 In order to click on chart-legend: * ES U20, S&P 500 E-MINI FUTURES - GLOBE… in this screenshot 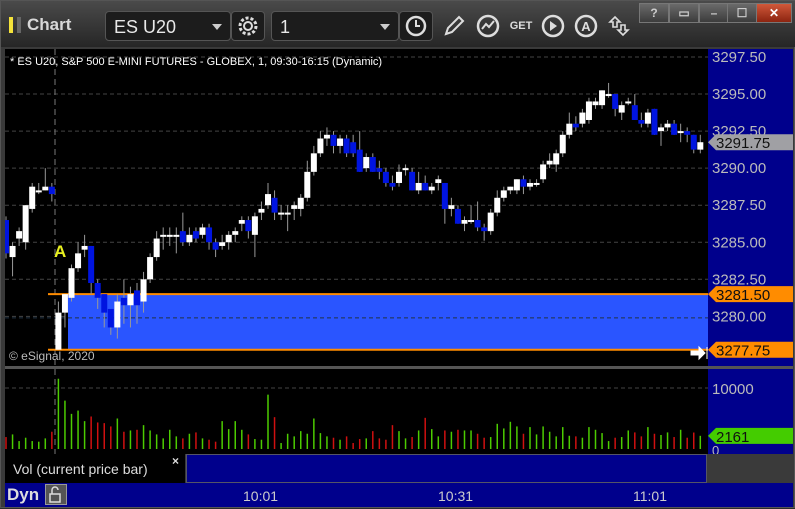, I will do `click(196, 62)`.